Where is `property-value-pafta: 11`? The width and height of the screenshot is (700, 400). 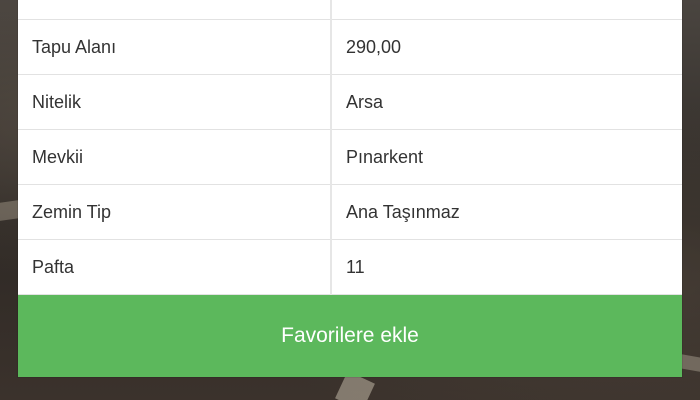
property-value-pafta: 11 is located at coordinates (506, 267).